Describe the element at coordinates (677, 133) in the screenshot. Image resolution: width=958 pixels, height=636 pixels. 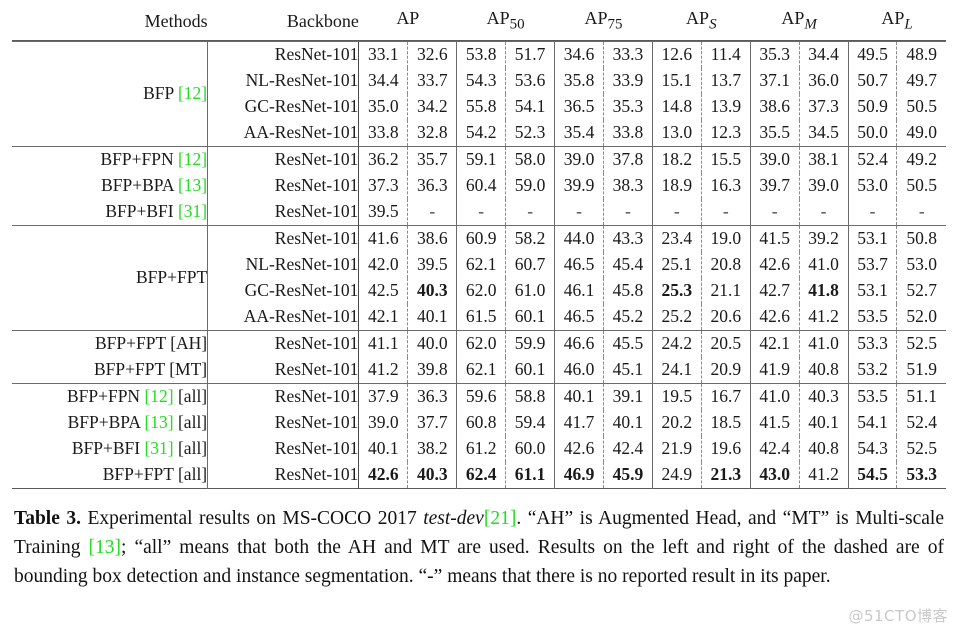
I see `metric-value: 13.0` at that location.